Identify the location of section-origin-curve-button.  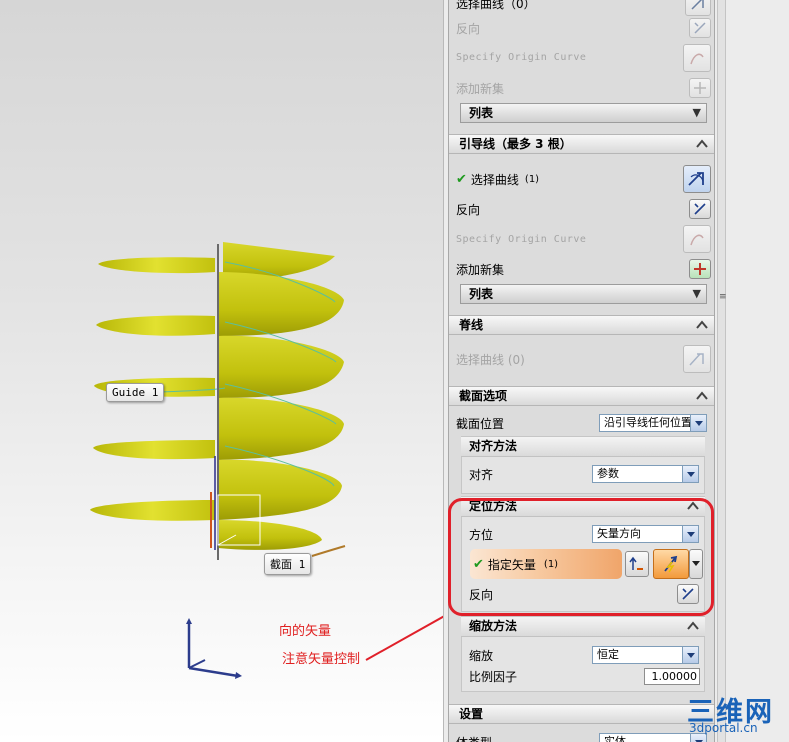
(697, 58).